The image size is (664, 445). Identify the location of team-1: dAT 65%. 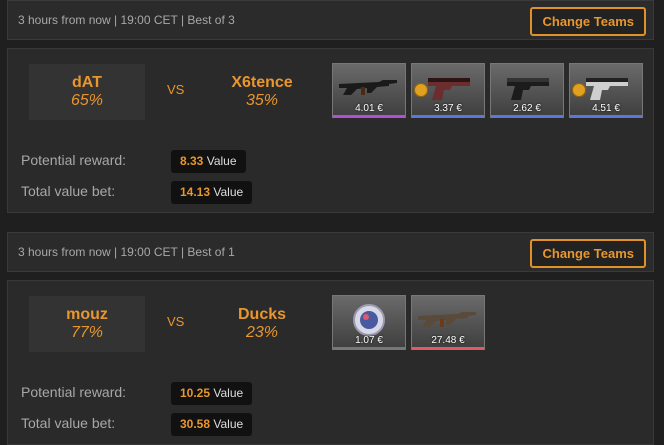
(87, 92).